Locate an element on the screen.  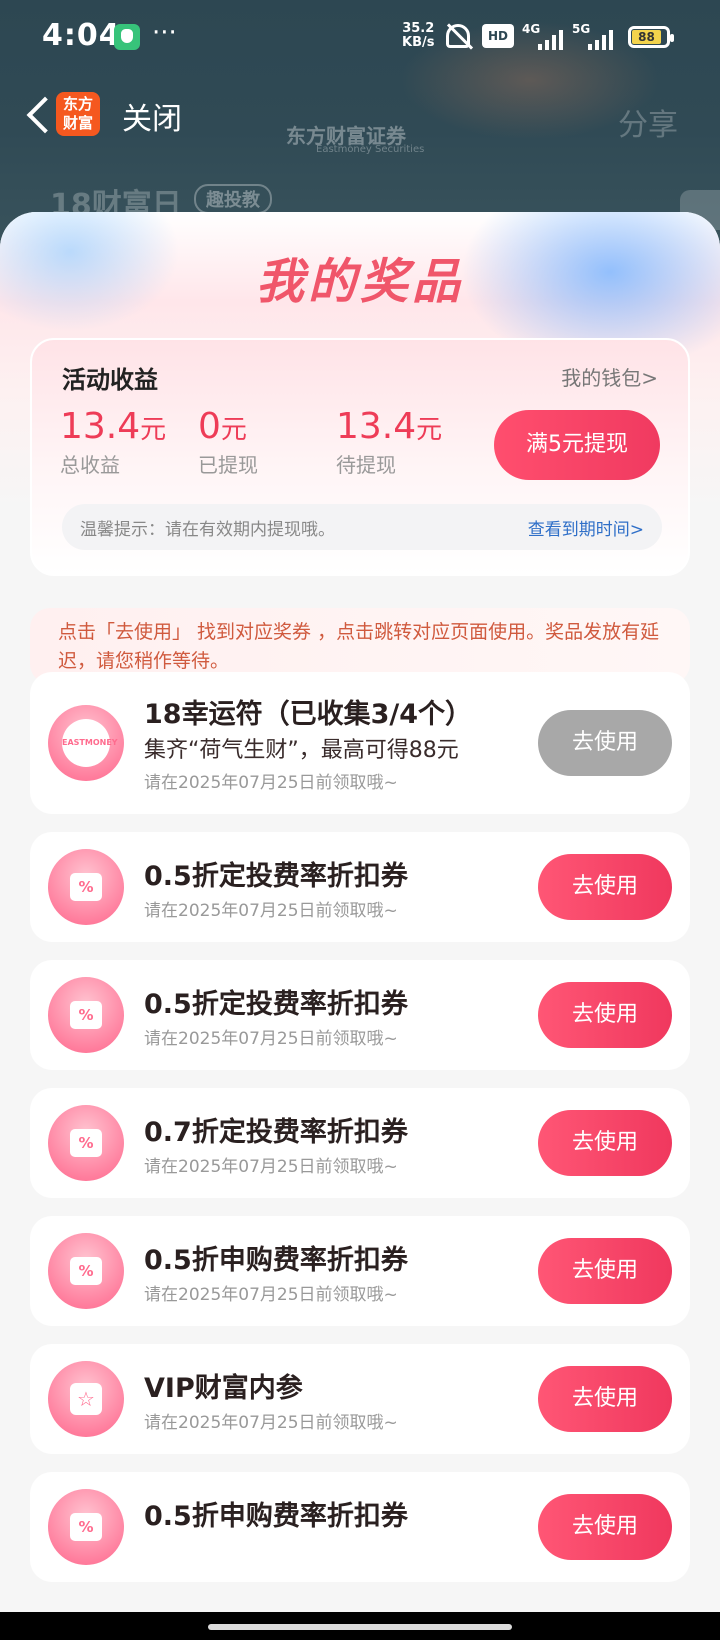
hd-badge: HD is located at coordinates (498, 36).